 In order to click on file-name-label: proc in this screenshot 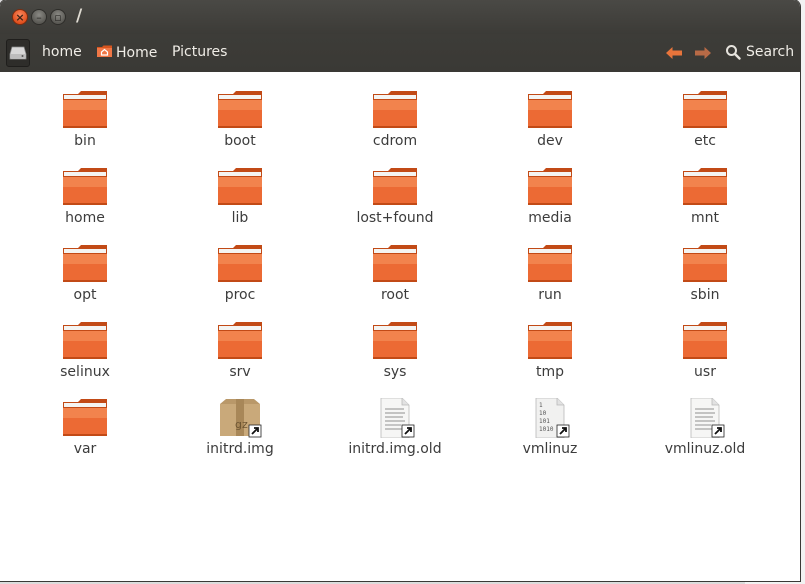, I will do `click(240, 295)`.